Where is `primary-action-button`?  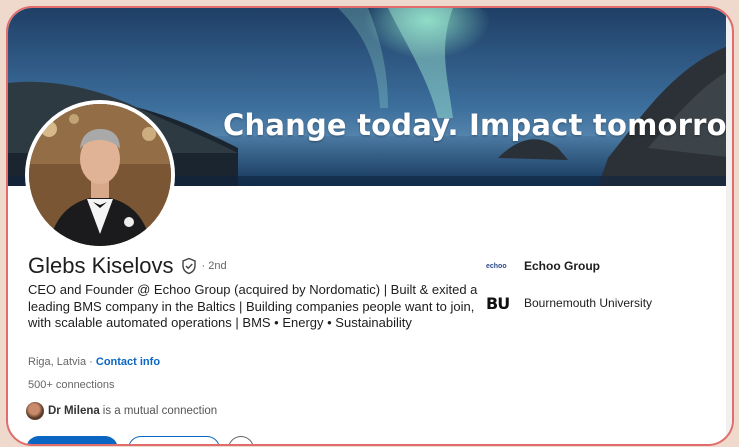
primary-action-button is located at coordinates (72, 440).